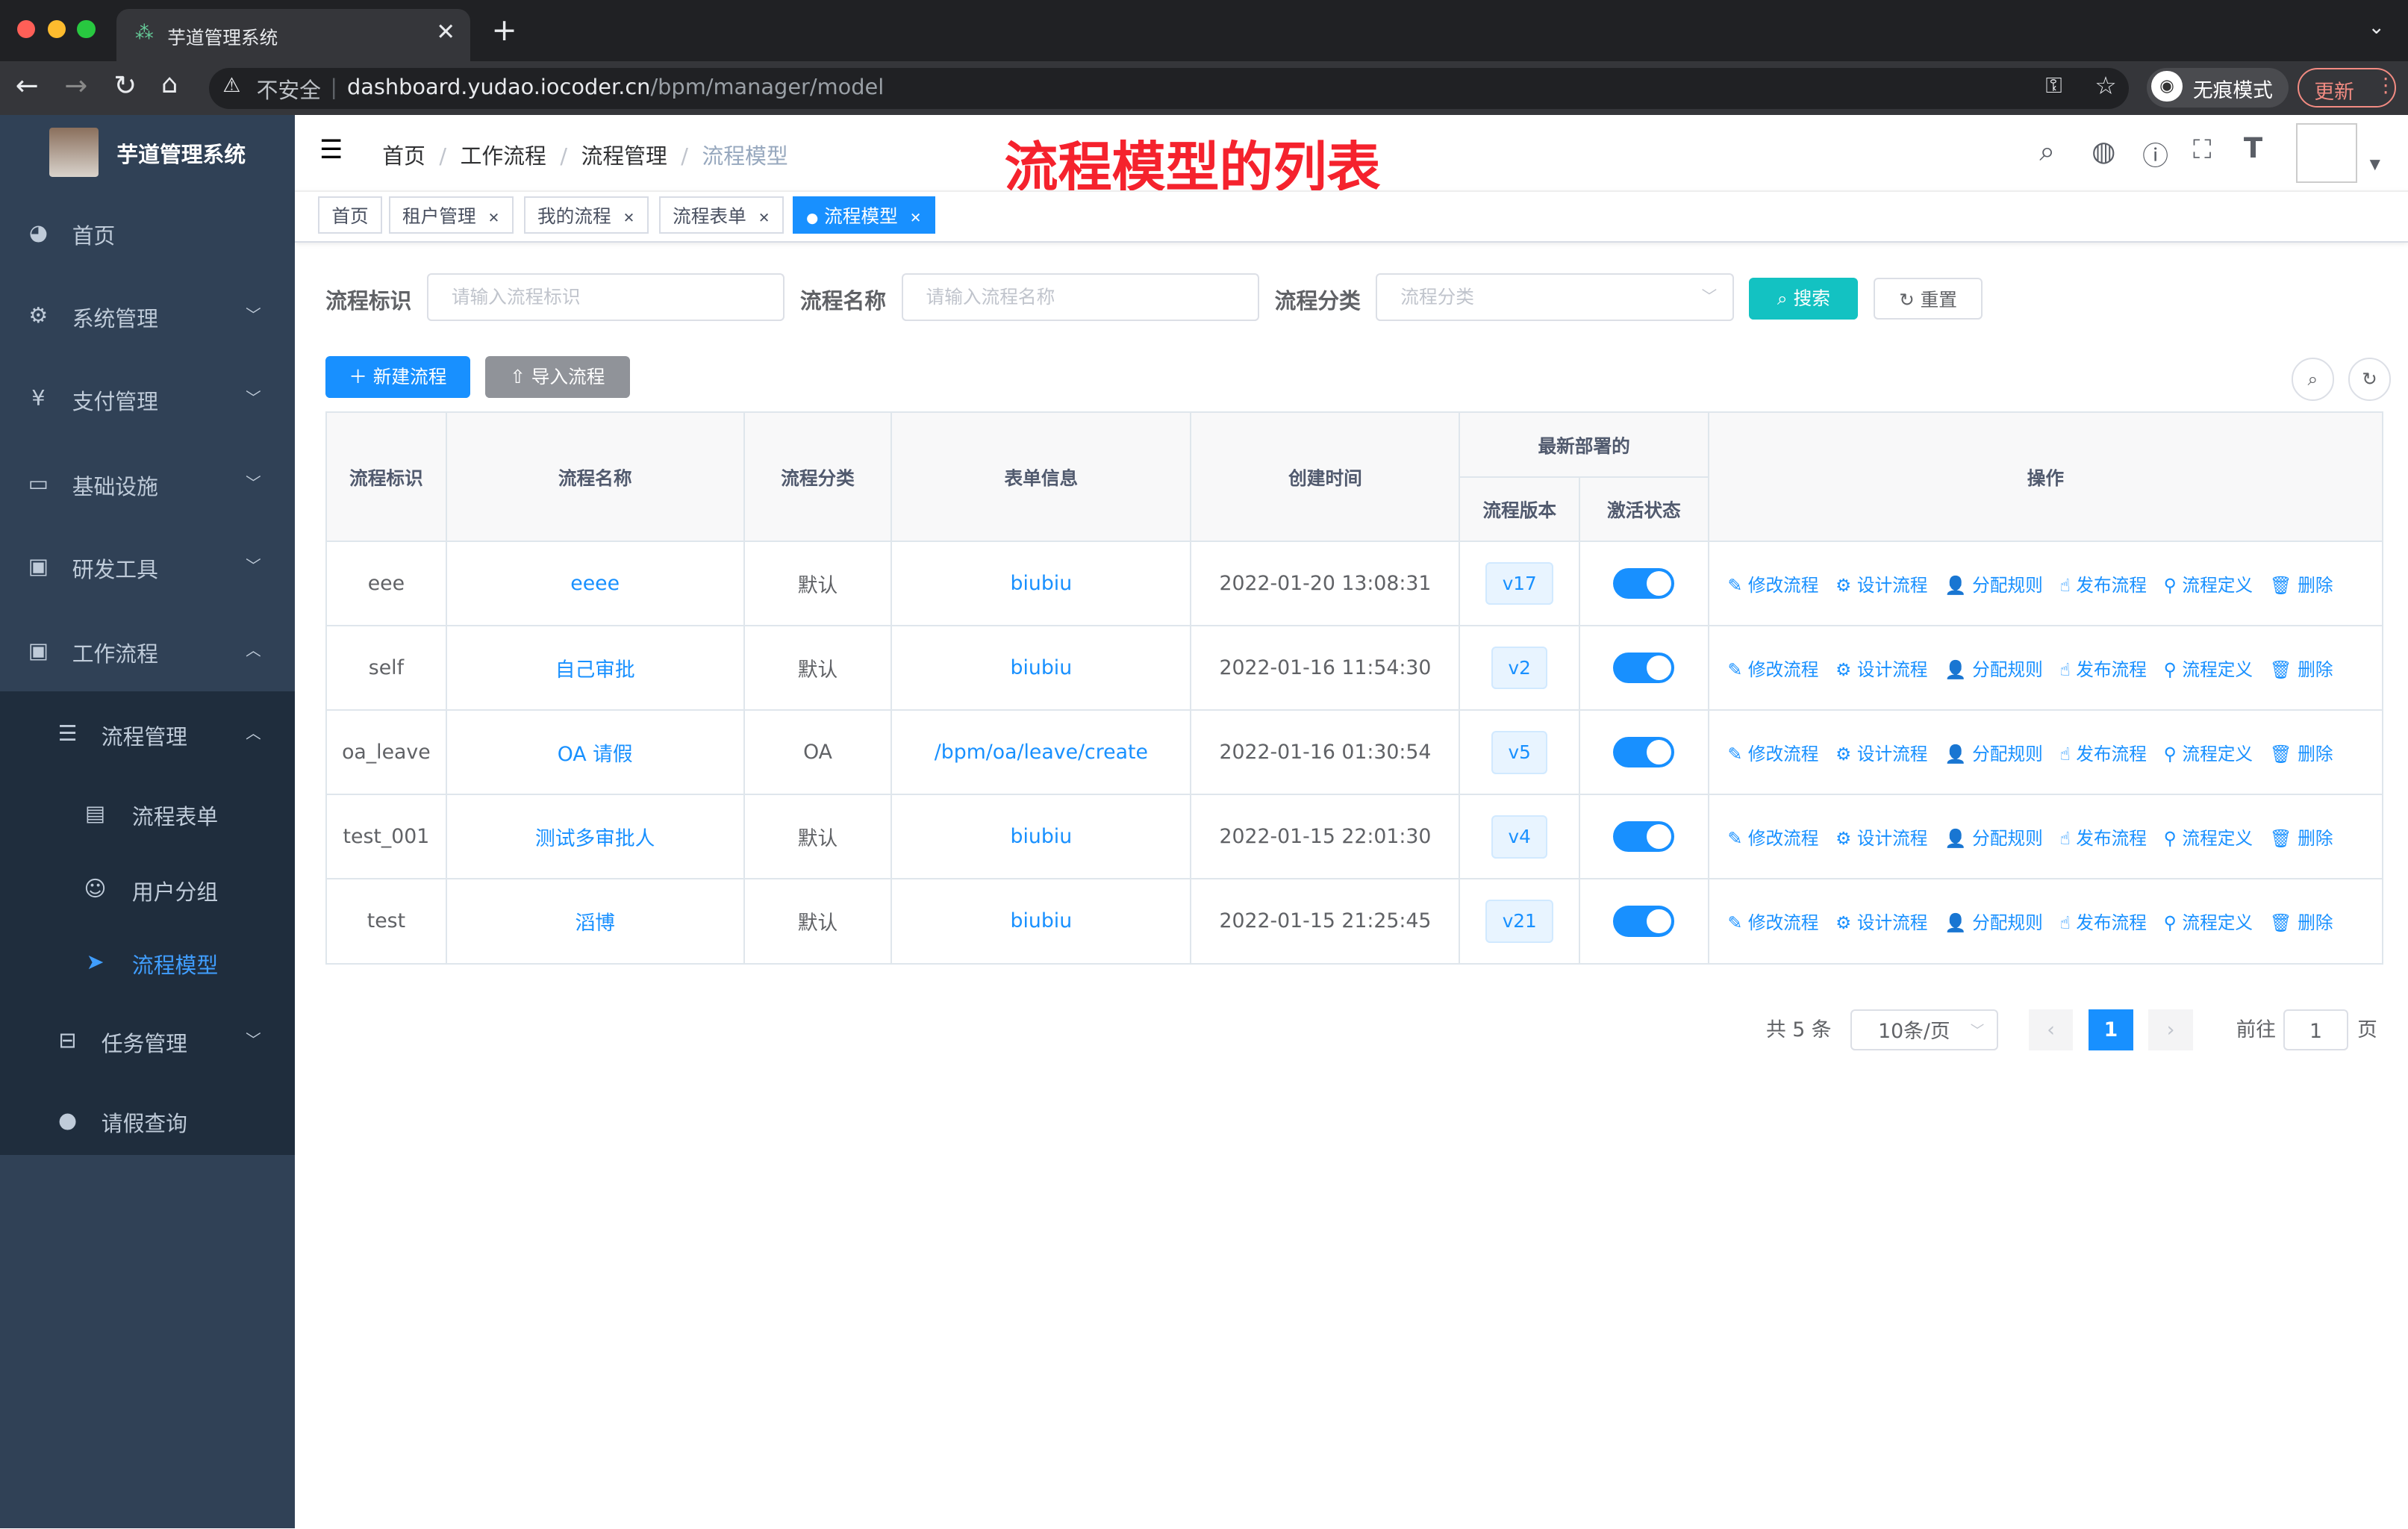 The width and height of the screenshot is (2408, 1529). What do you see at coordinates (624, 156) in the screenshot?
I see `breadcrumb-item: 流程管理` at bounding box center [624, 156].